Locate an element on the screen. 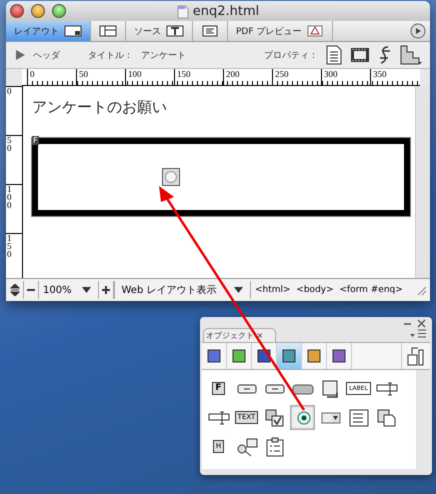  close-icon is located at coordinates (421, 323).